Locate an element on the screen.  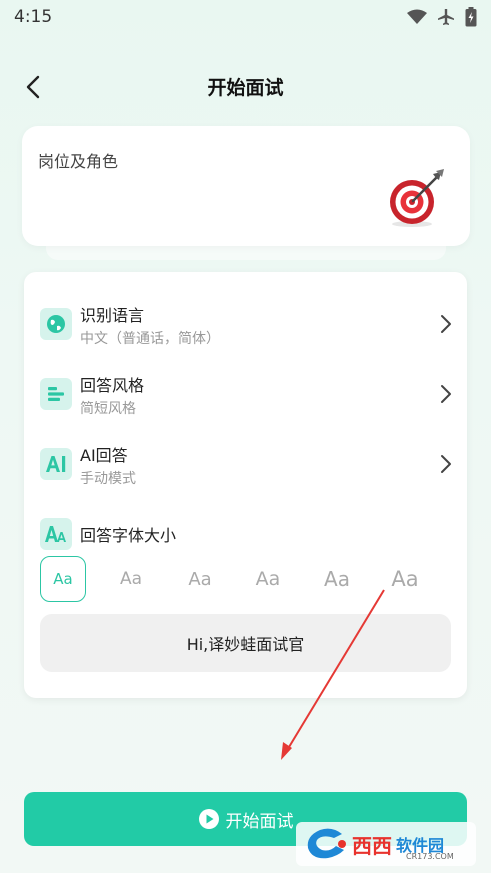
watermark-brand: 西西 is located at coordinates (372, 845).